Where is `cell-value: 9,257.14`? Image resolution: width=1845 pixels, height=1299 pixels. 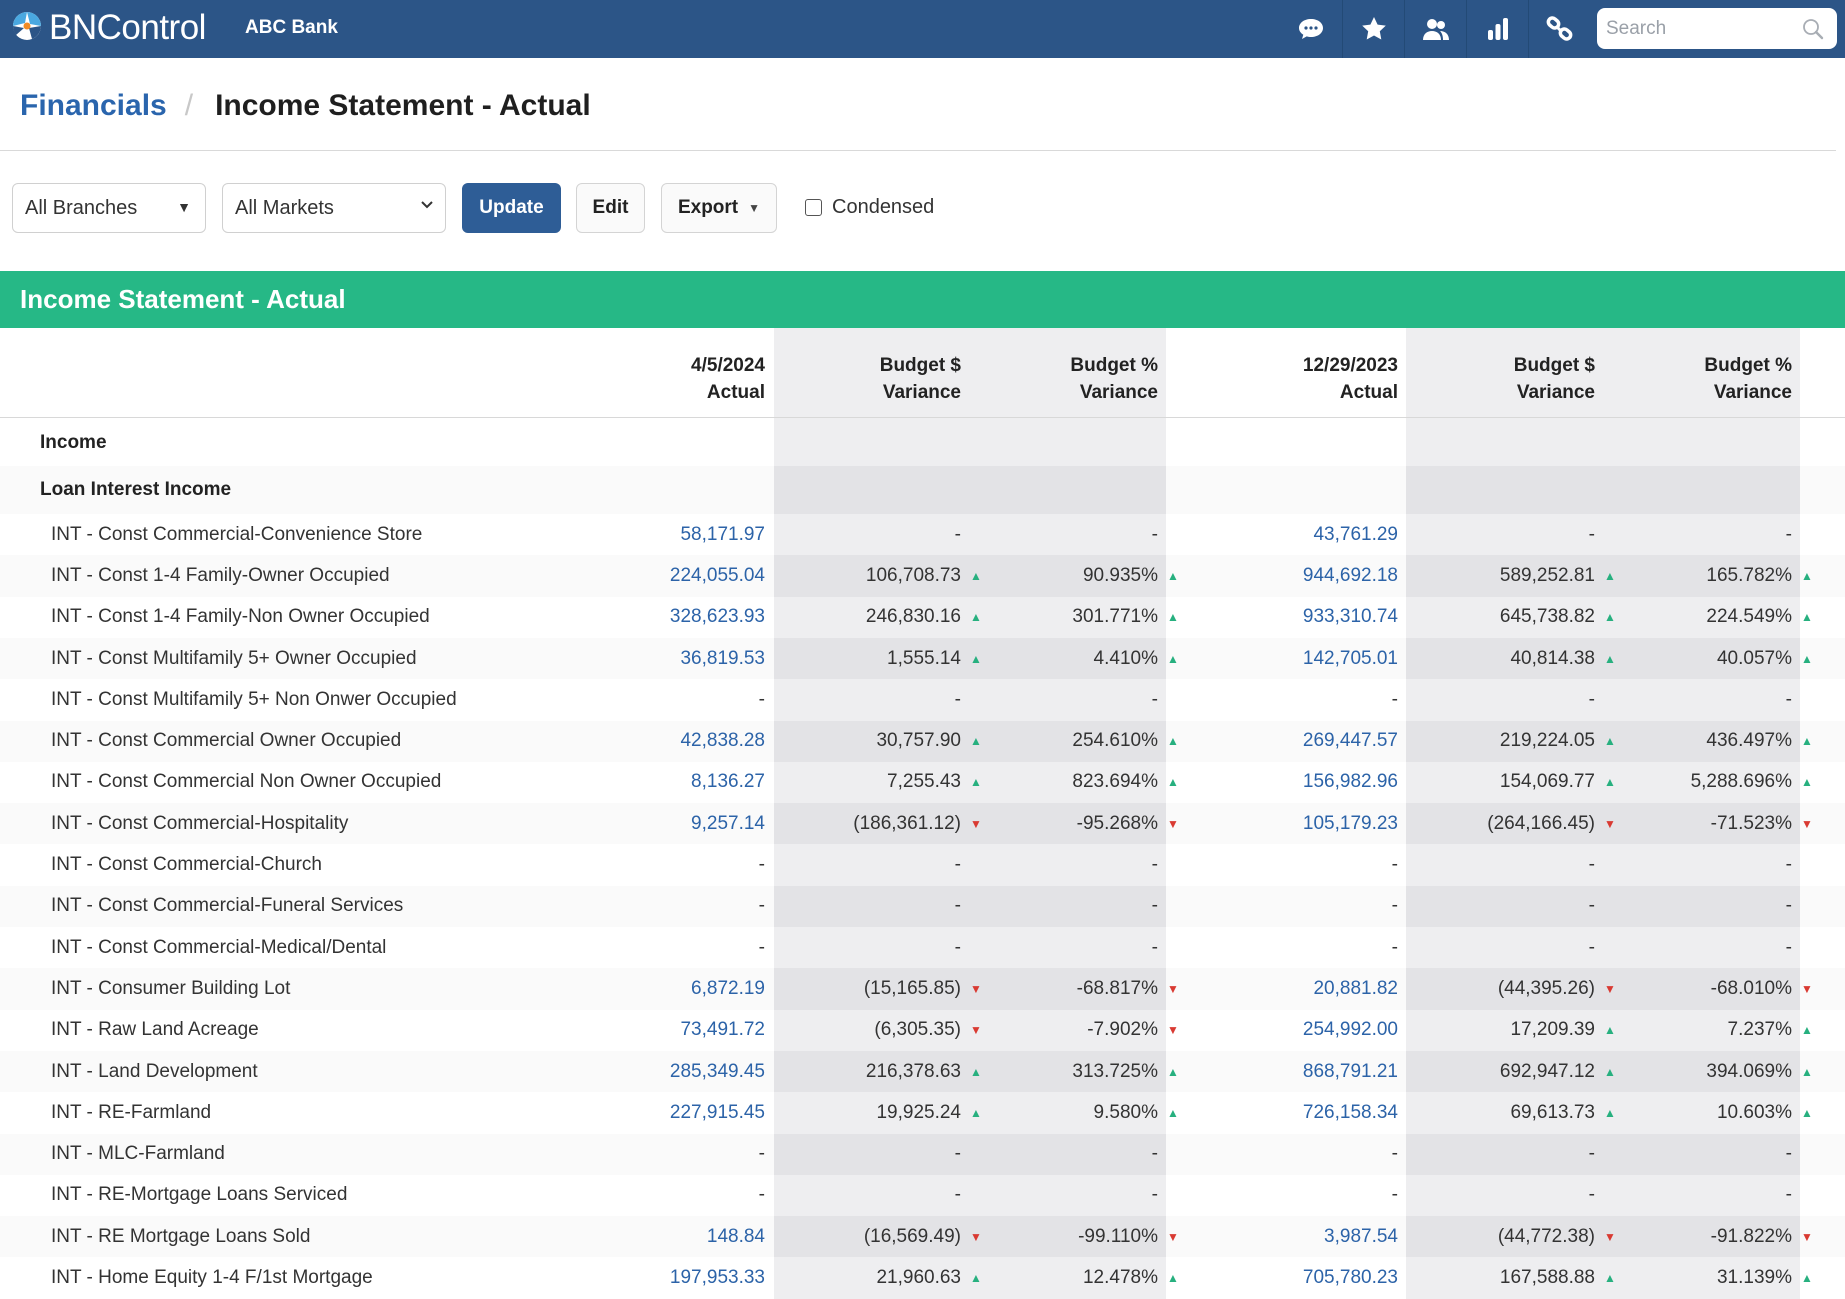 cell-value: 9,257.14 is located at coordinates (728, 824).